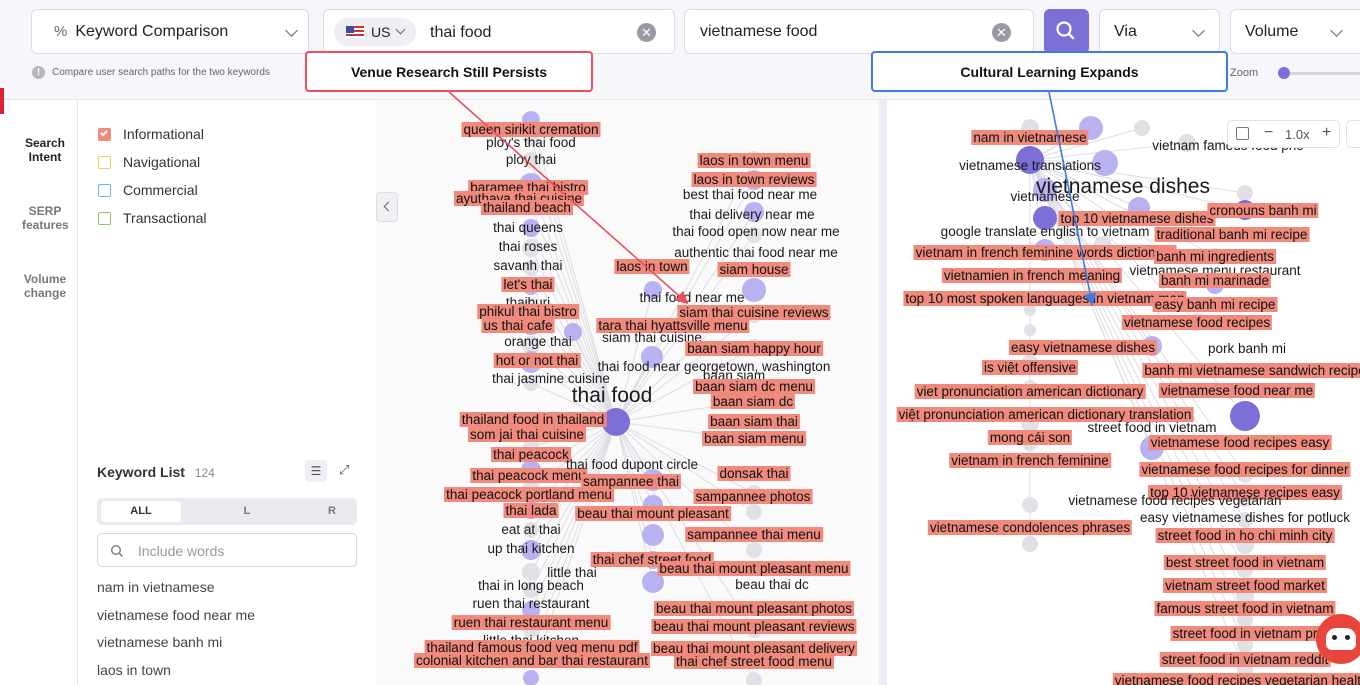 Image resolution: width=1360 pixels, height=685 pixels. Describe the element at coordinates (1215, 280) in the screenshot. I see `graph-keyword-label: banh mi marinade` at that location.